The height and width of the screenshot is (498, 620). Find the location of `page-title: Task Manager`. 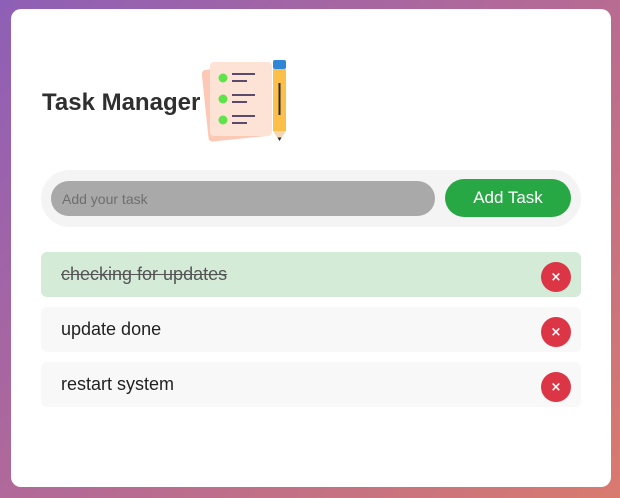

page-title: Task Manager is located at coordinates (121, 102).